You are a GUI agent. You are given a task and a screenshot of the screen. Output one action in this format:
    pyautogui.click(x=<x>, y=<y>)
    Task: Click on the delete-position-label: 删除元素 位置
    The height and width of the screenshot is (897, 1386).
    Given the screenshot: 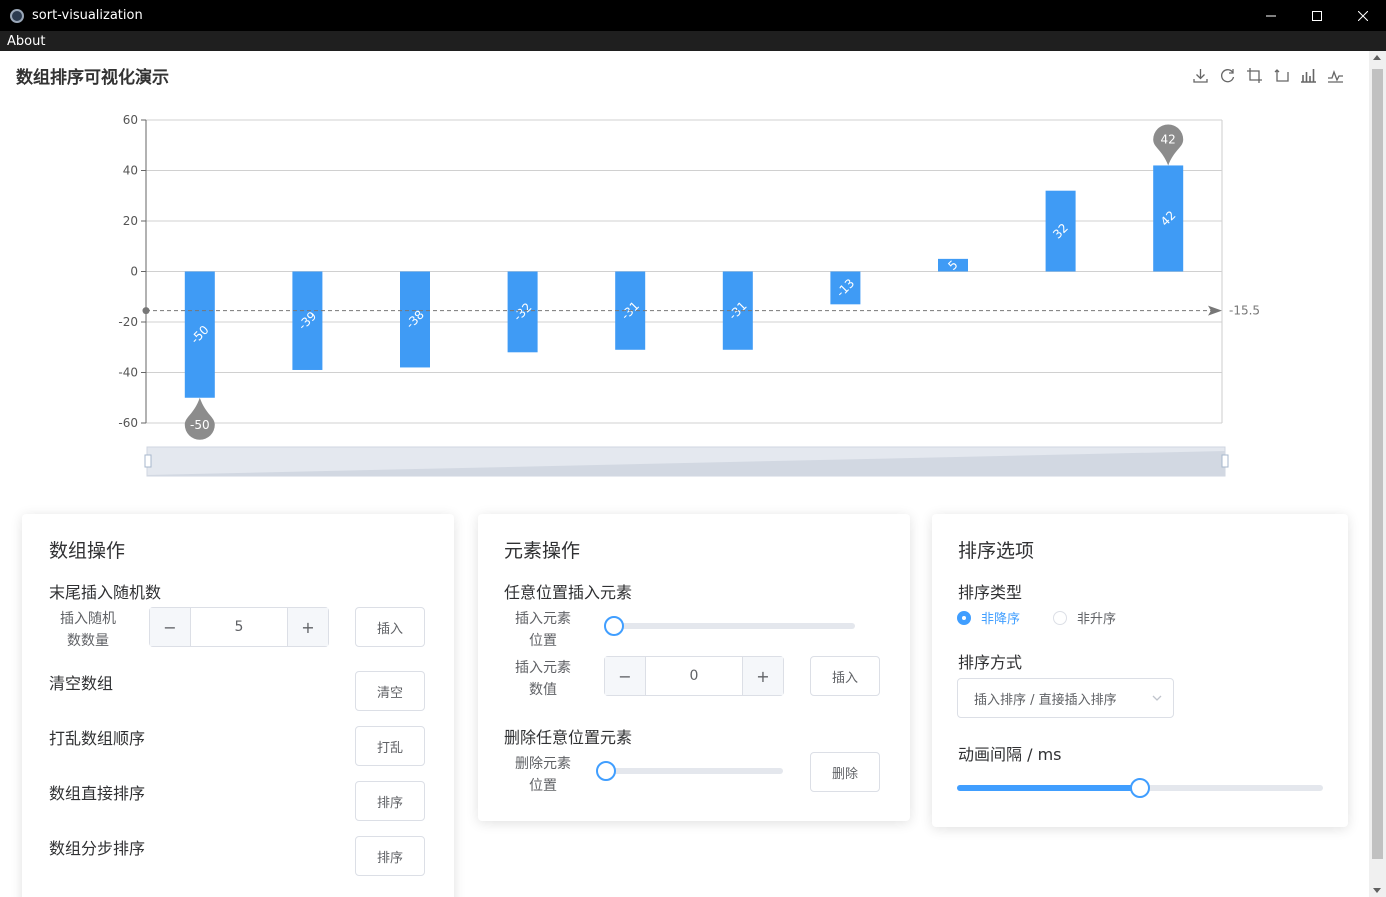 What is the action you would take?
    pyautogui.click(x=543, y=775)
    